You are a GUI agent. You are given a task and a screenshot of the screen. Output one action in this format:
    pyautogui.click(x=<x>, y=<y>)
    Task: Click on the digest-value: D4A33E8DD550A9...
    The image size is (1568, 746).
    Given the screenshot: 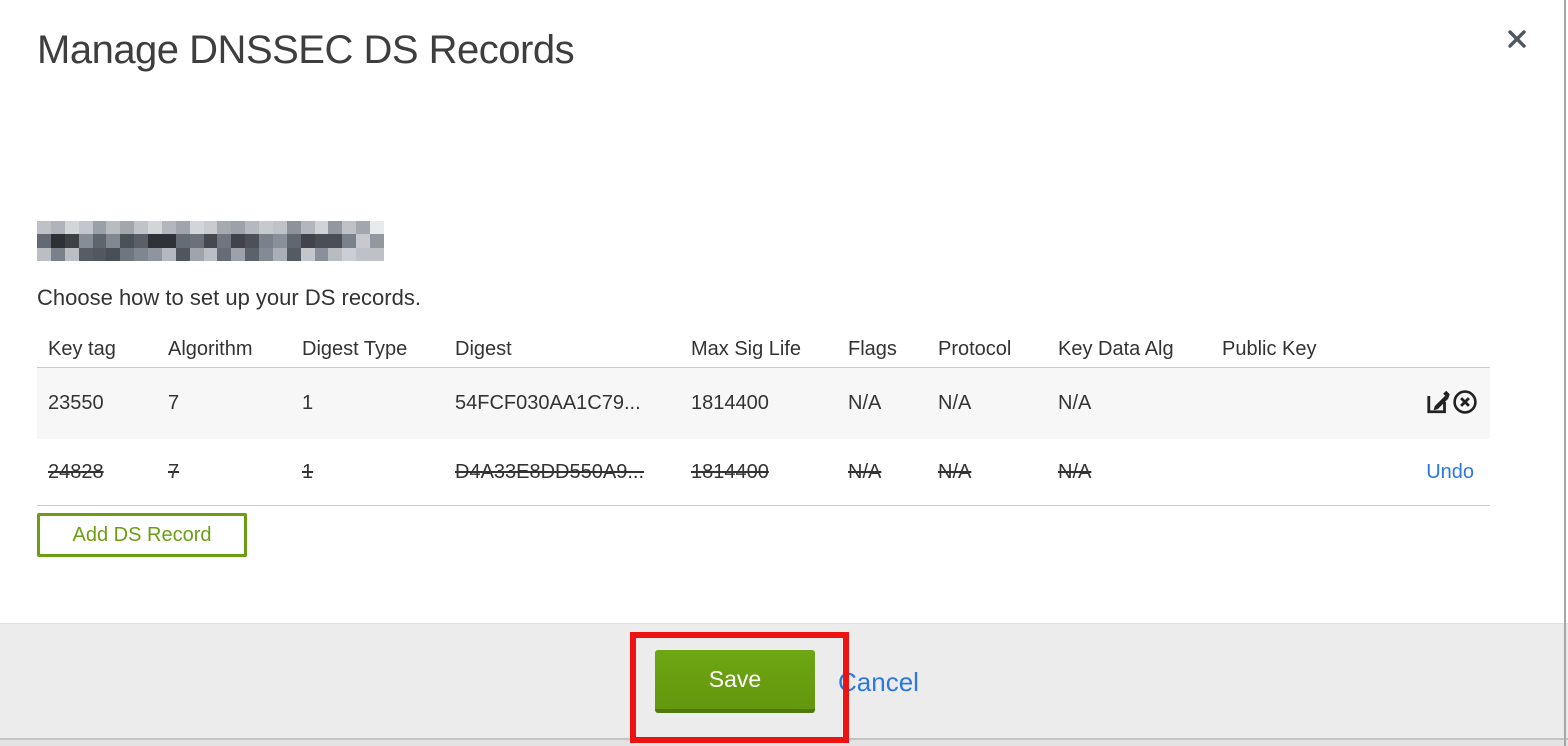 What is the action you would take?
    pyautogui.click(x=550, y=471)
    